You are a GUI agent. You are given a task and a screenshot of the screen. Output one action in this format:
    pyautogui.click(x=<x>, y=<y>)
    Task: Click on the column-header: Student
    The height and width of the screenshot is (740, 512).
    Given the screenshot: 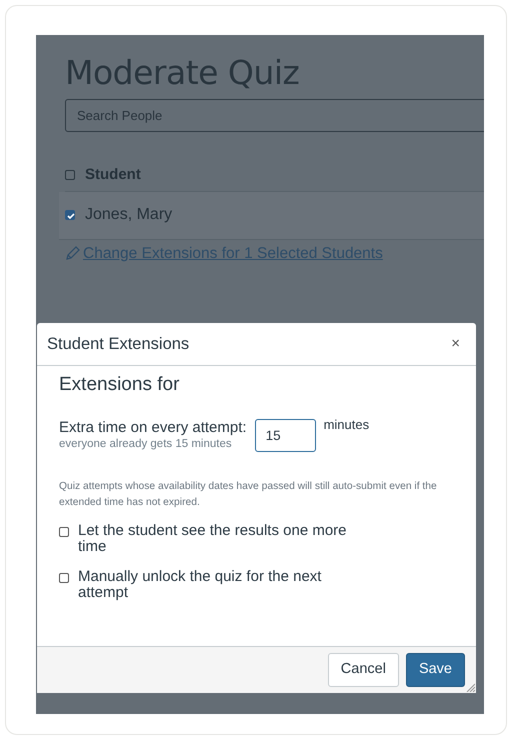 What is the action you would take?
    pyautogui.click(x=113, y=174)
    